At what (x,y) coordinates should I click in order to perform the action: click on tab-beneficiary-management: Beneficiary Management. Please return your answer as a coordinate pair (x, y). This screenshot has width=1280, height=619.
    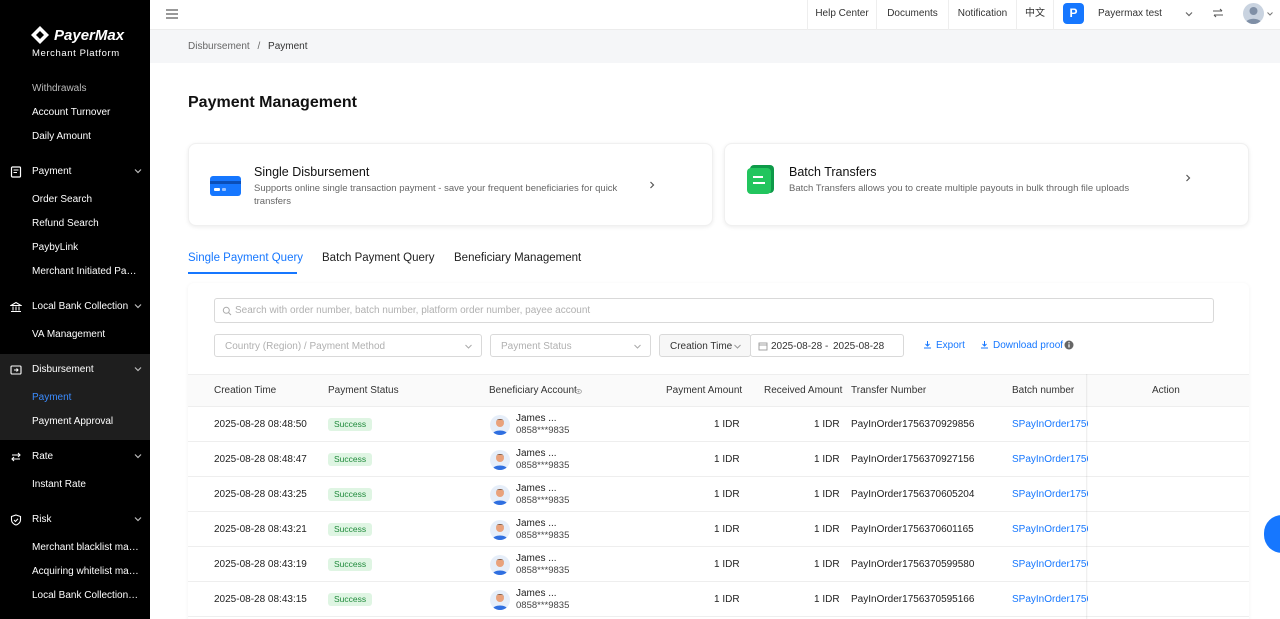
    Looking at the image, I should click on (517, 258).